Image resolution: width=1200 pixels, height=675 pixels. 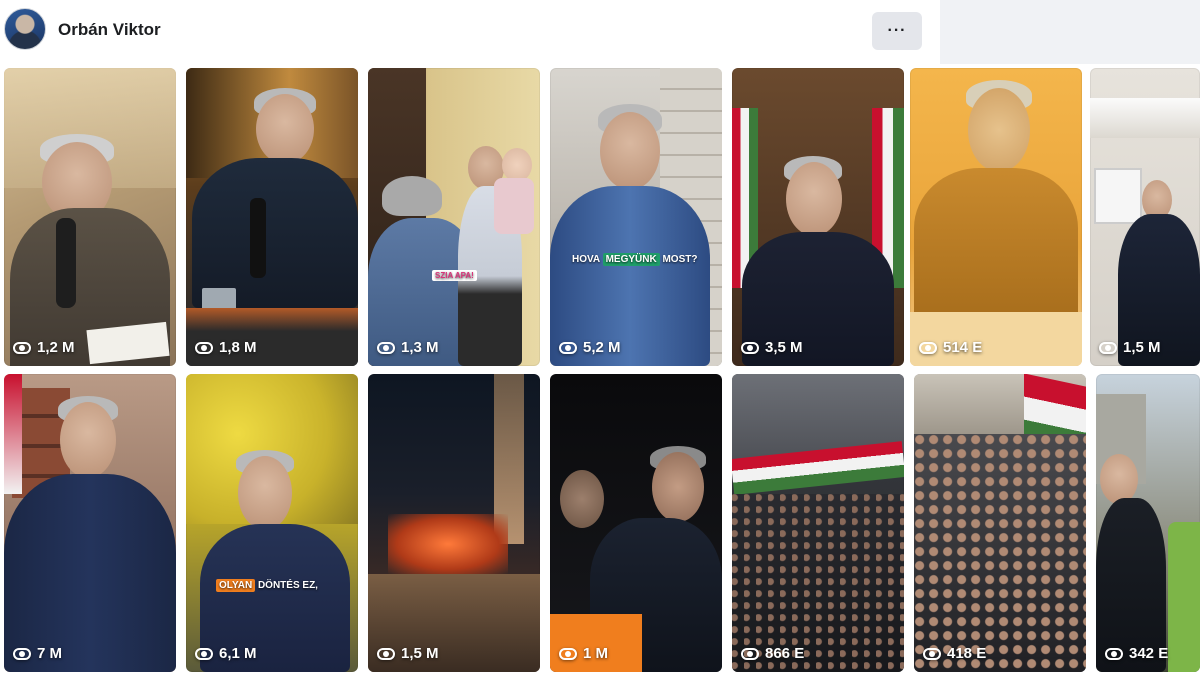 I want to click on reel-thumbnail: 1,8 M, so click(x=272, y=217).